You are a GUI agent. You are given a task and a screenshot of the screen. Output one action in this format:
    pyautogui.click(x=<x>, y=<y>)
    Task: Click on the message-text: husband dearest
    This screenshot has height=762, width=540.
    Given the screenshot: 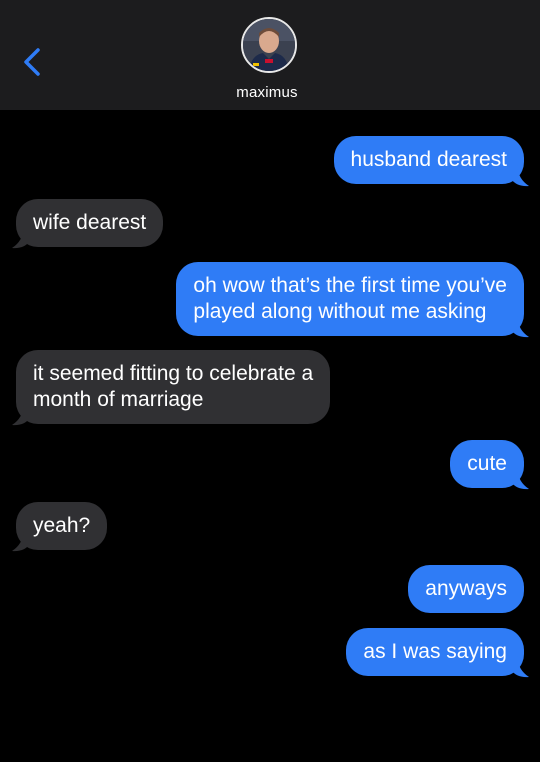 What is the action you would take?
    pyautogui.click(x=428, y=159)
    